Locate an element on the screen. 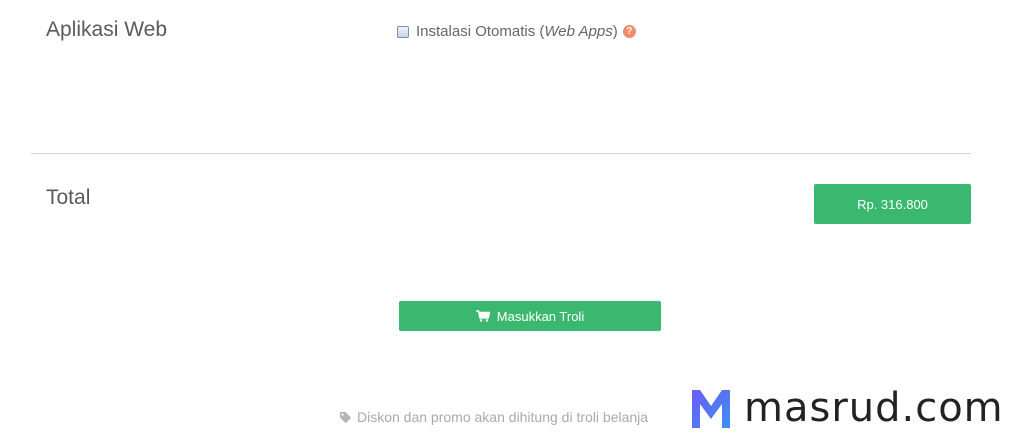  auto-install-checkbox is located at coordinates (403, 31).